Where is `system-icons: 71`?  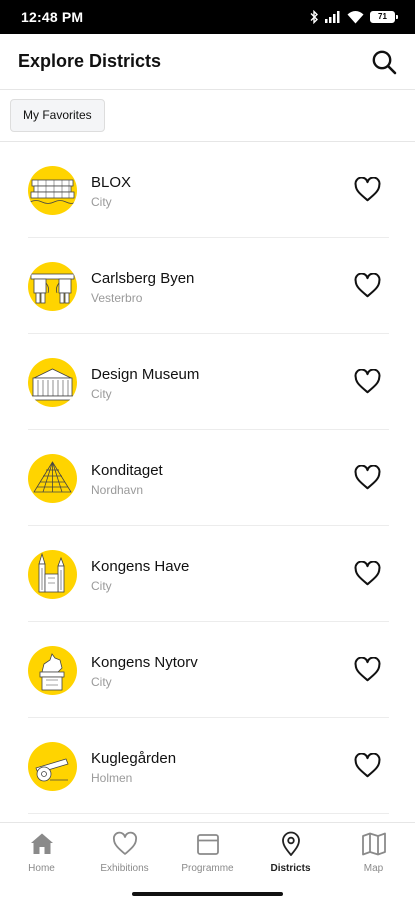
system-icons: 71 is located at coordinates (353, 17).